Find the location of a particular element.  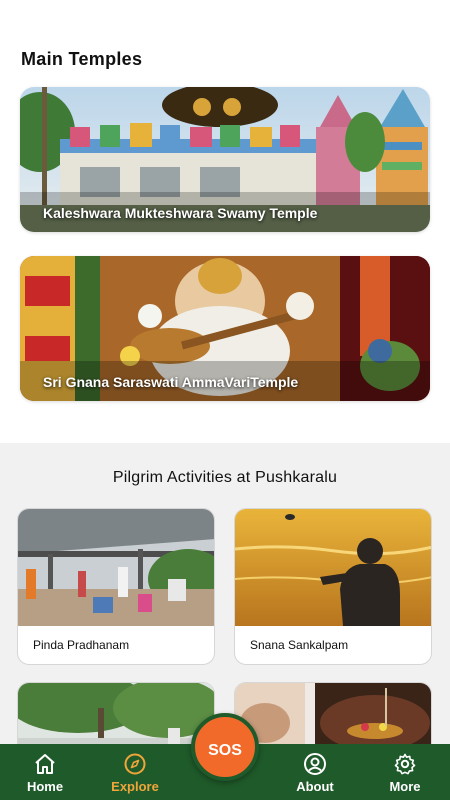

main-temples-title: Main Temples is located at coordinates (82, 59).